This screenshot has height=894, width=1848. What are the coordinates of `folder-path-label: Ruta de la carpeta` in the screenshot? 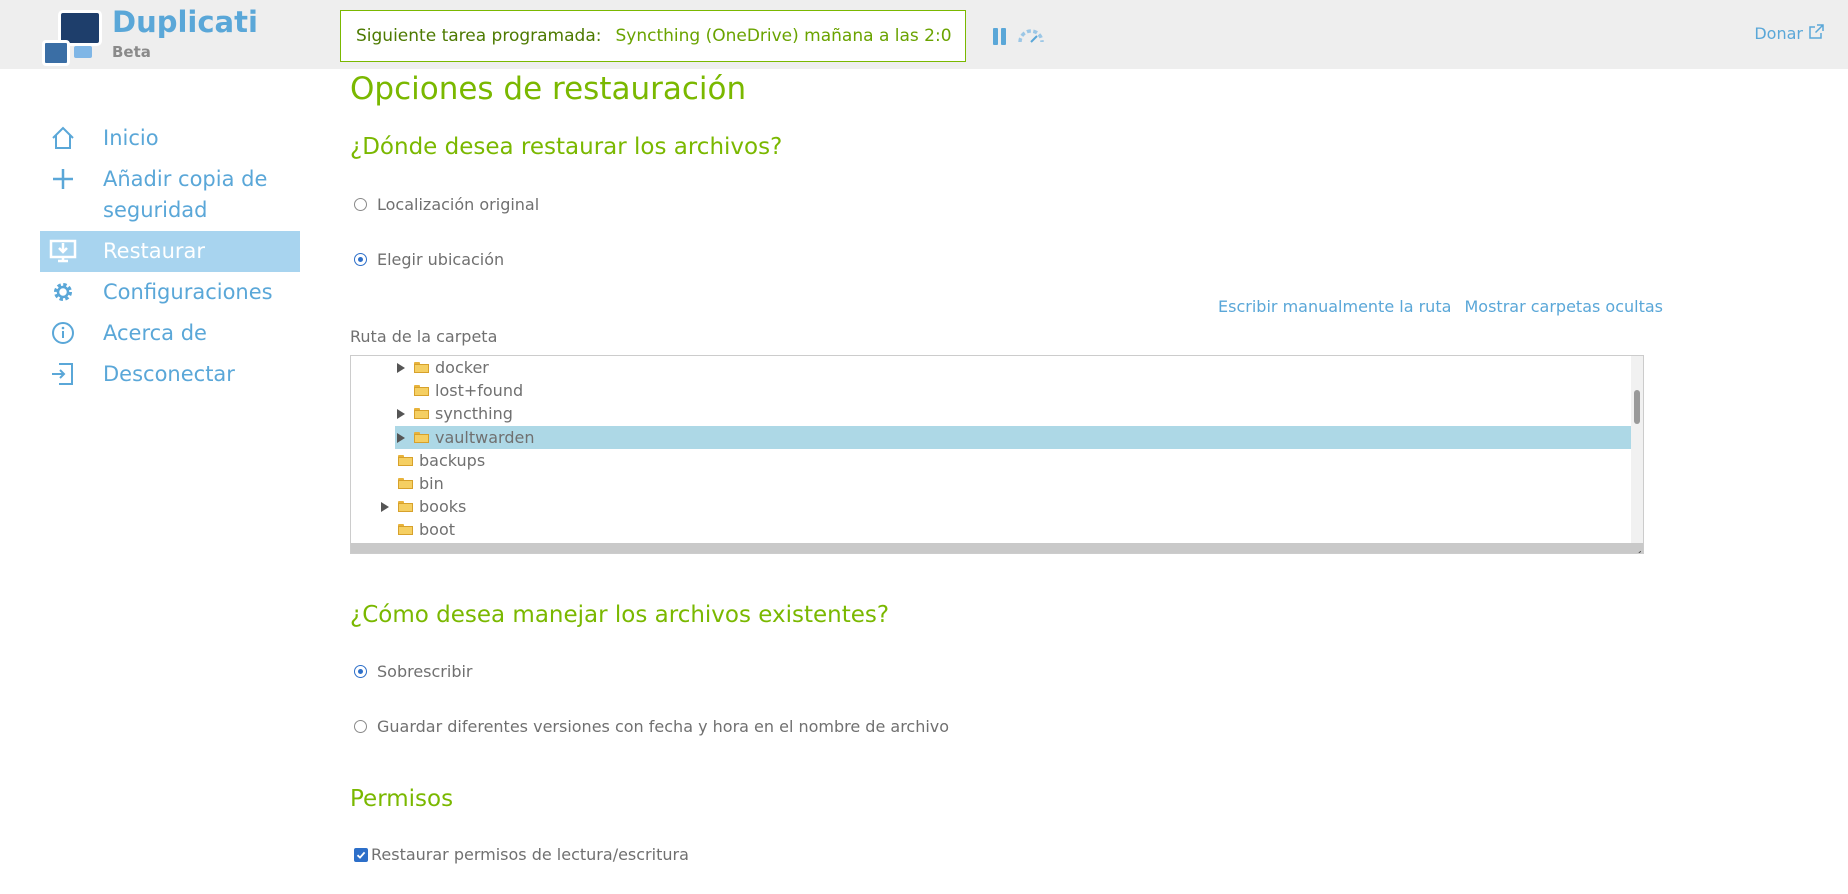 It's located at (424, 336).